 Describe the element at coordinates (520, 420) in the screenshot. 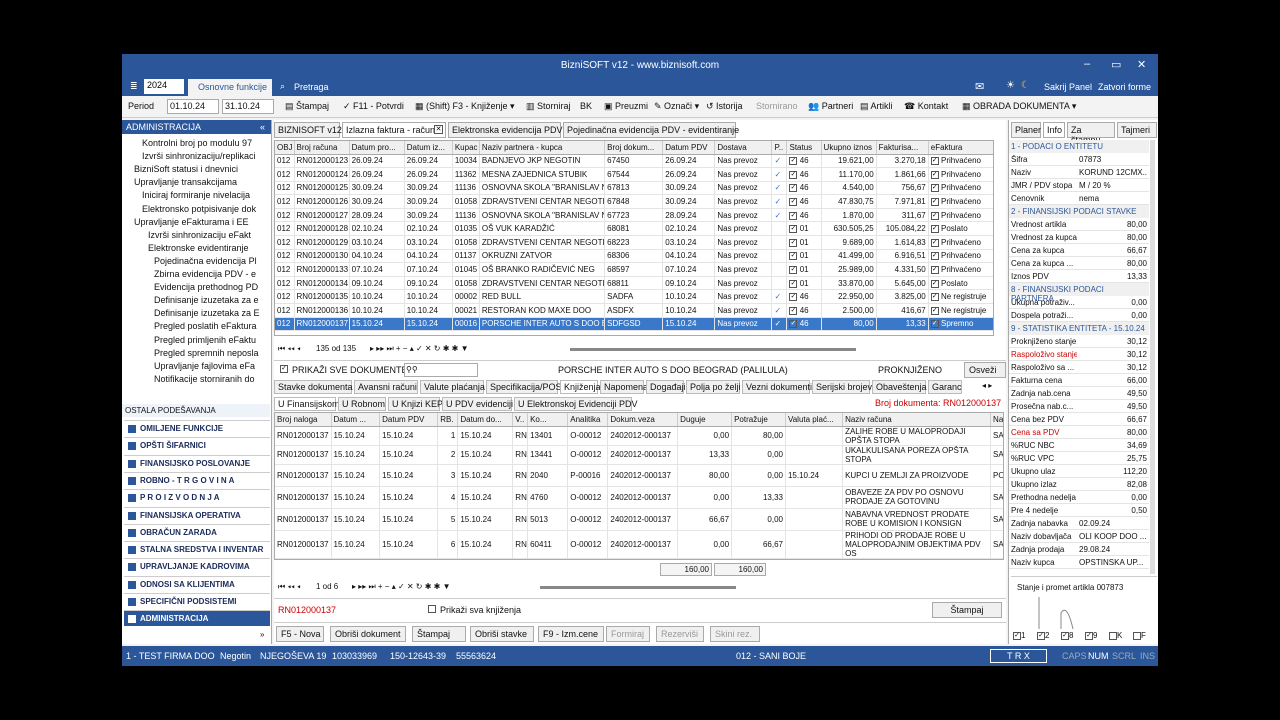

I see `posting-col-header: V..` at that location.